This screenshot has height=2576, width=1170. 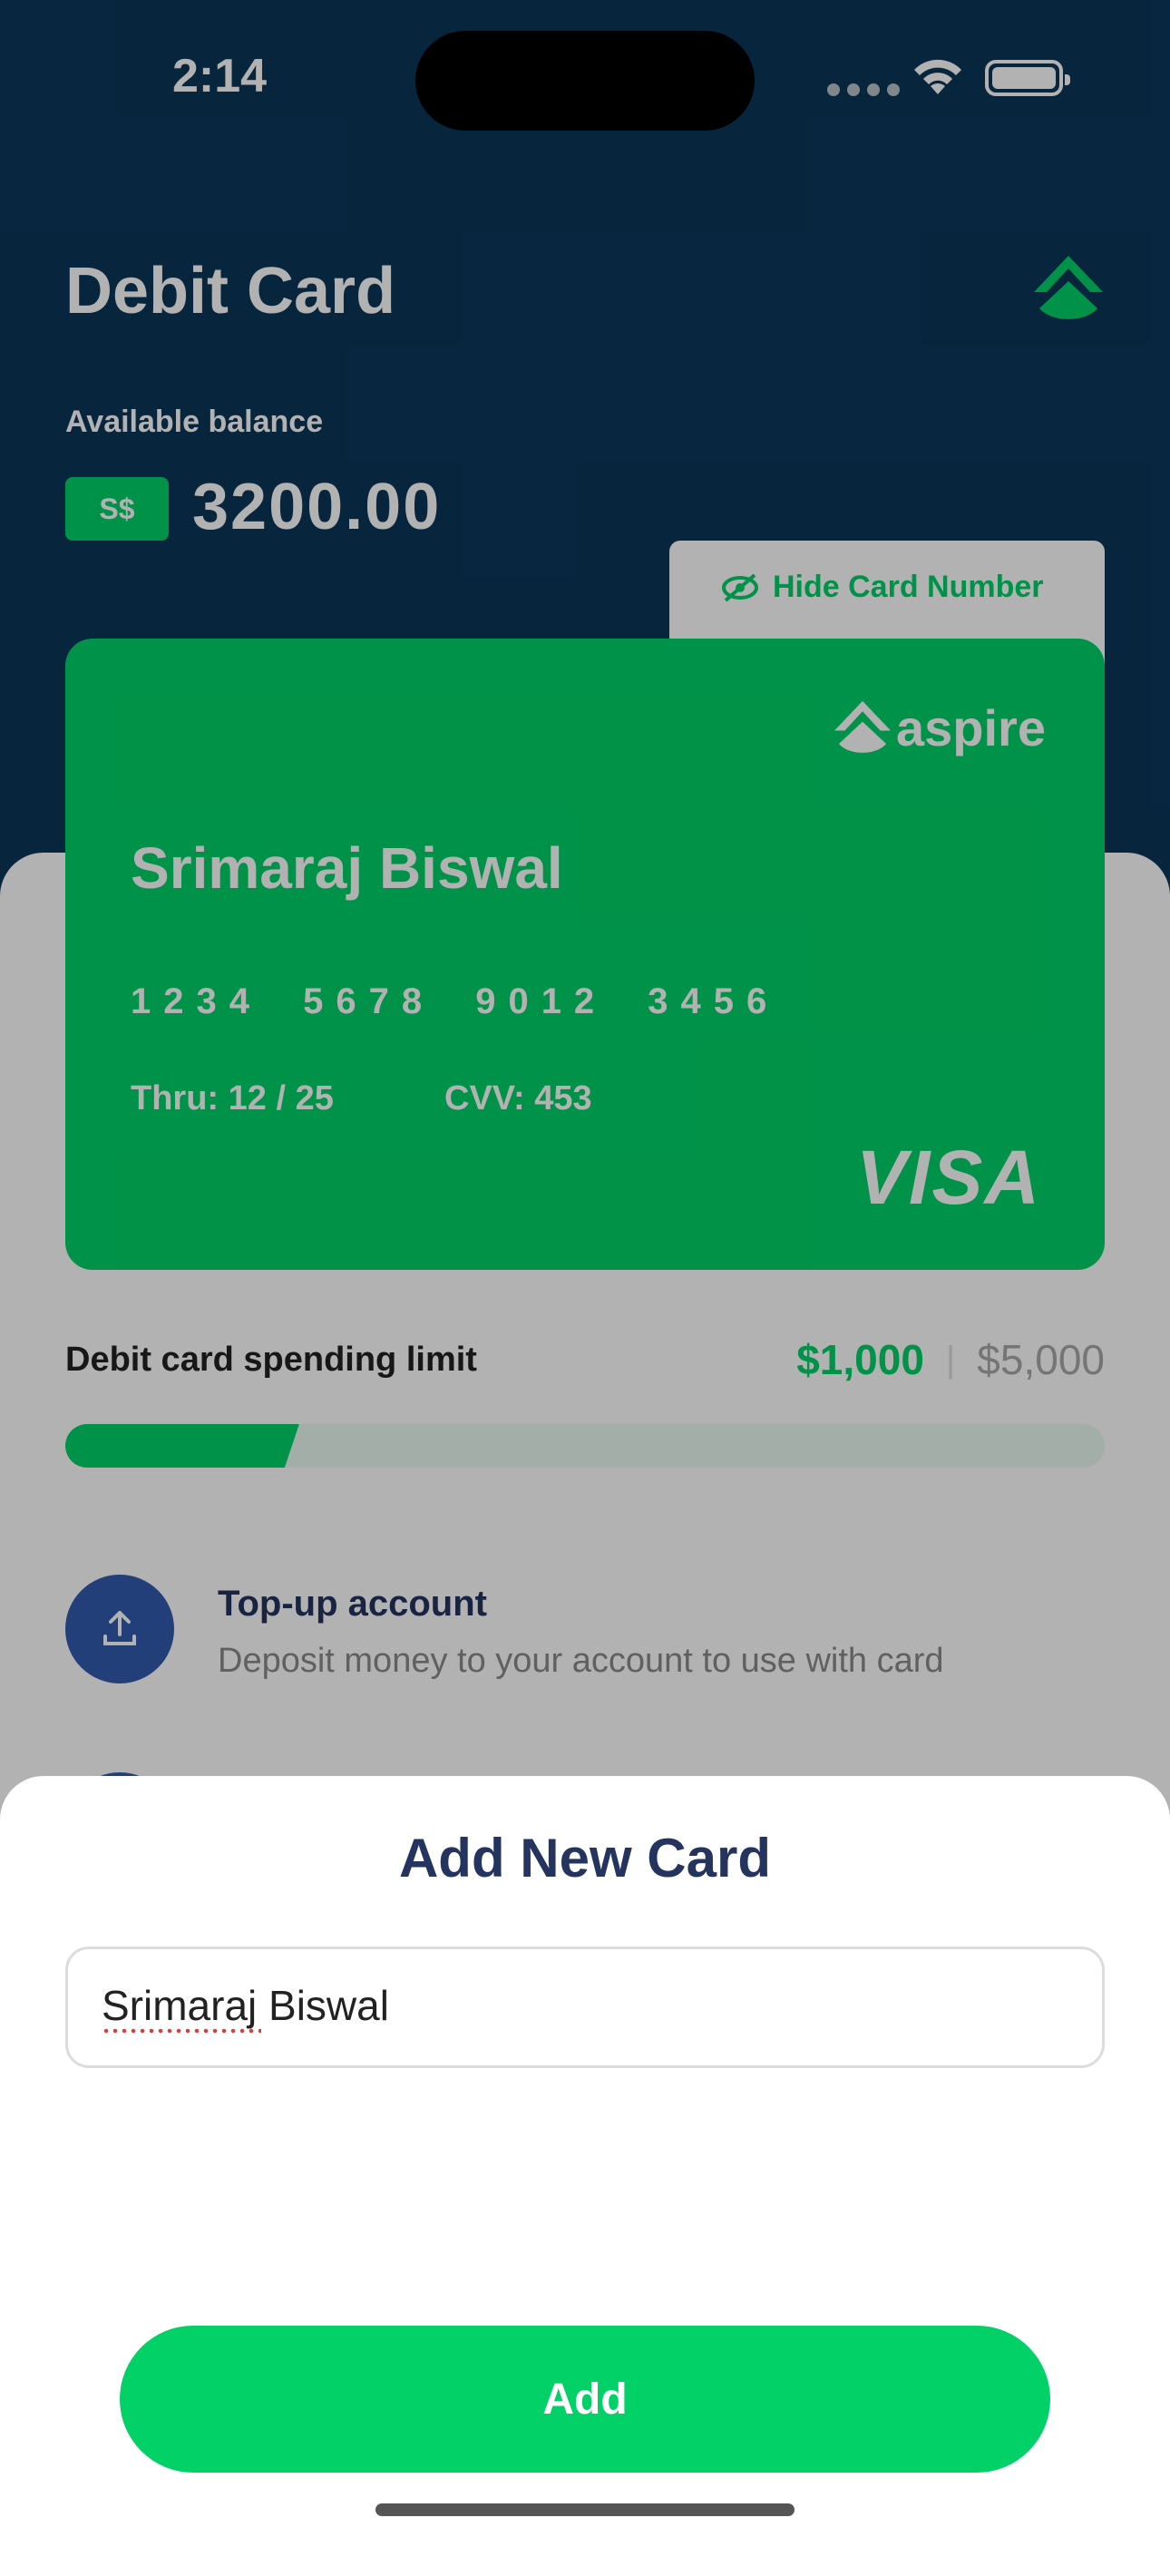 I want to click on home-indicator, so click(x=585, y=2509).